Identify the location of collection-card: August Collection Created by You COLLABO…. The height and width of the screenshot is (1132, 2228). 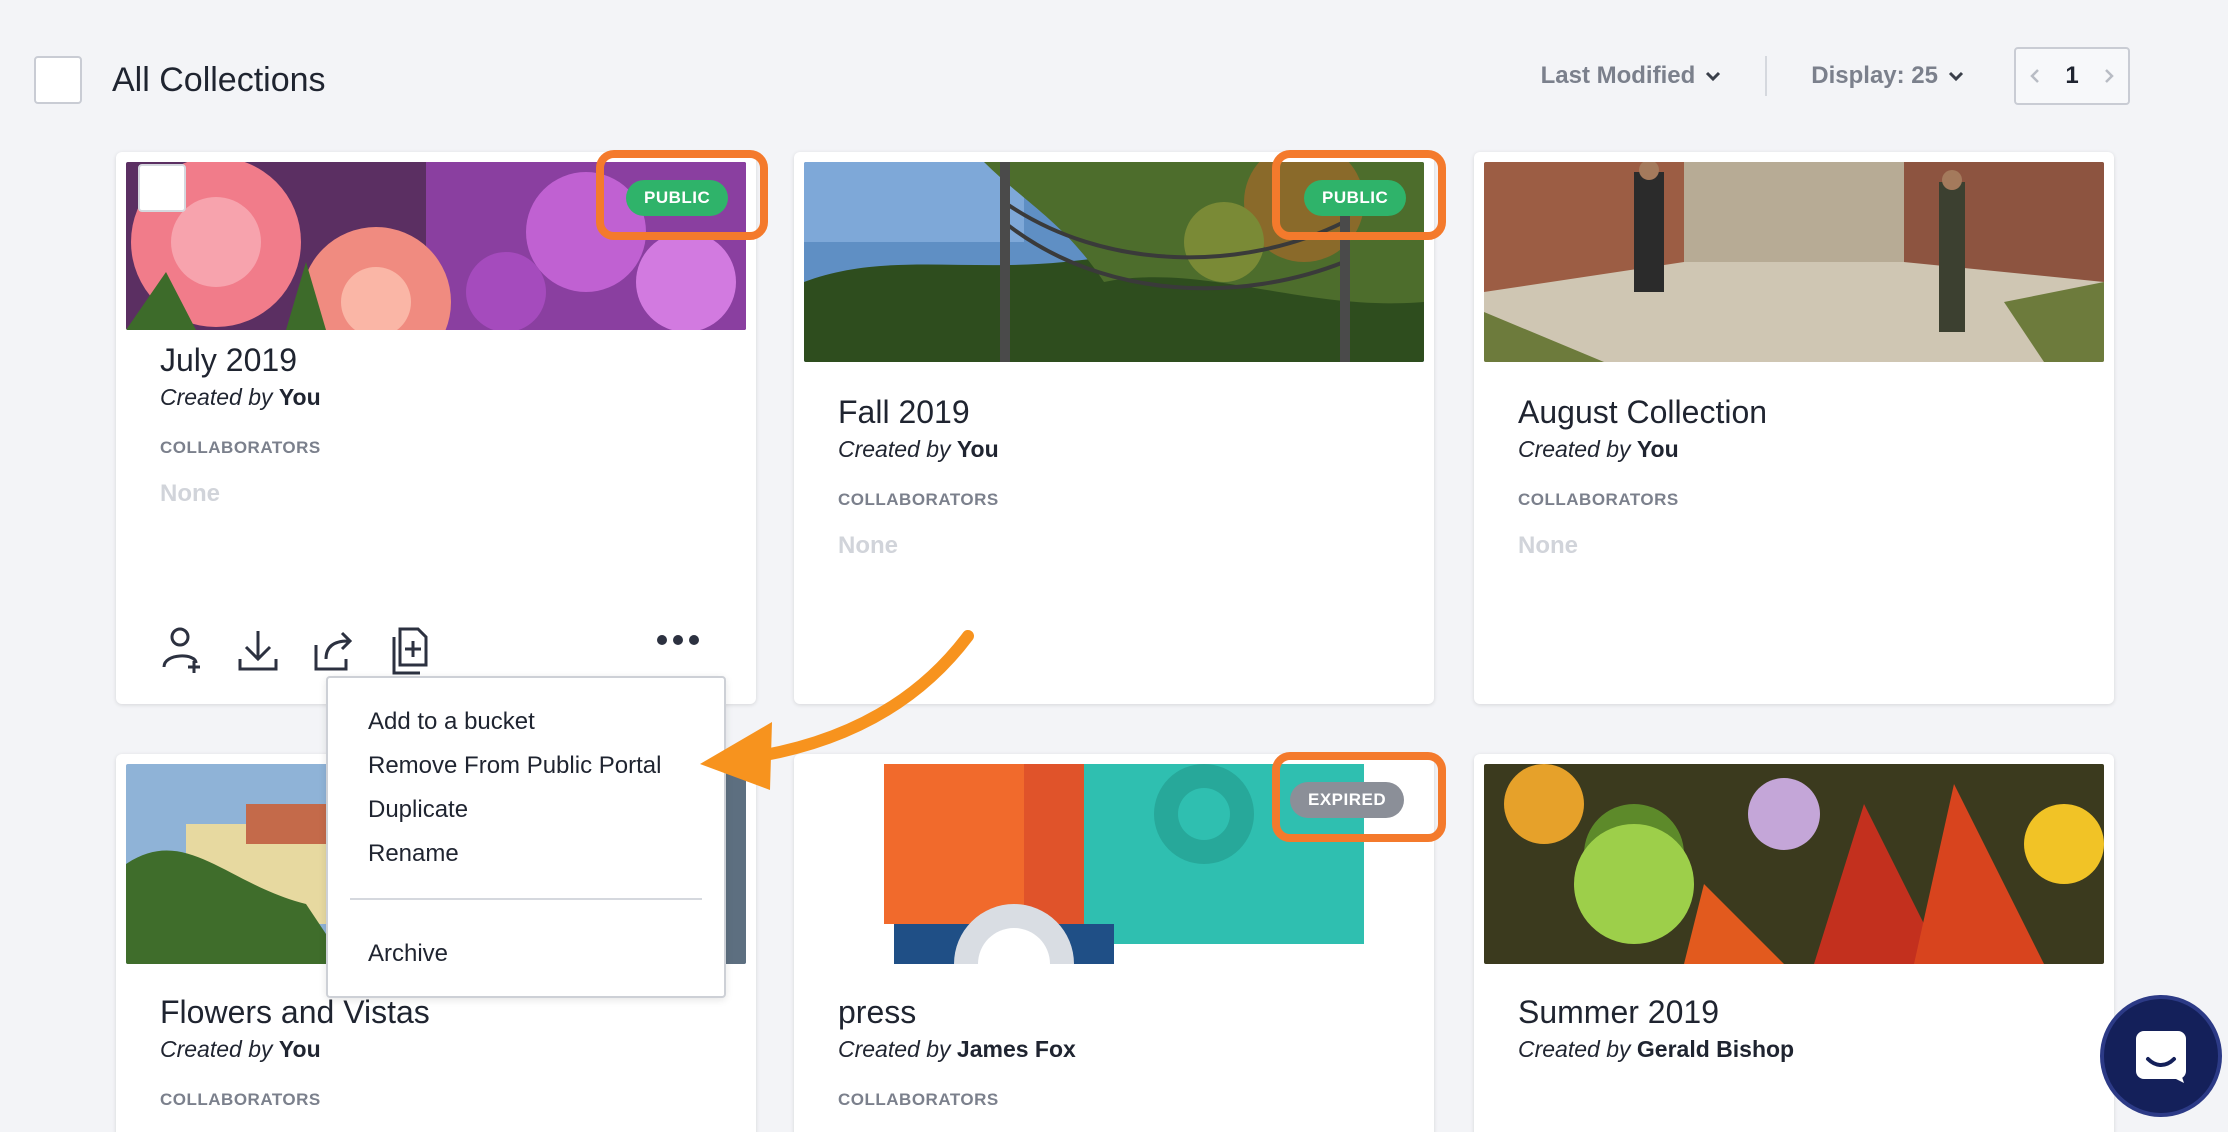
(1794, 428).